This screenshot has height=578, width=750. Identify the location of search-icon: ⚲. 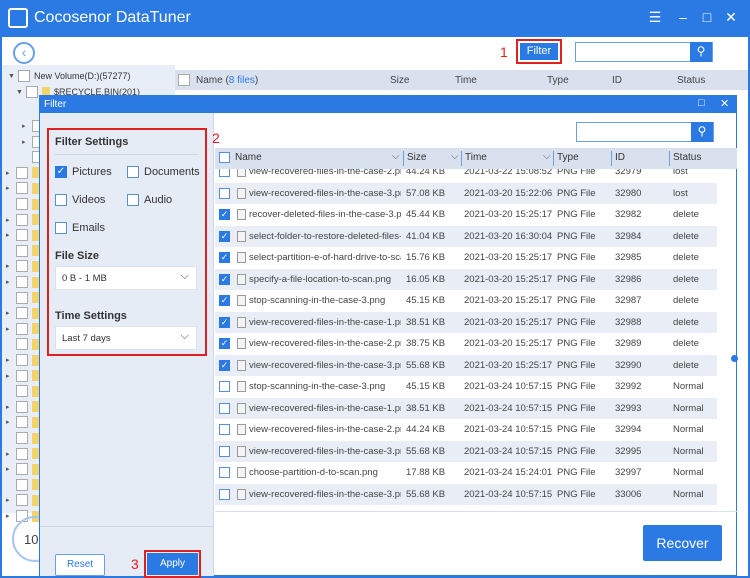
(702, 132).